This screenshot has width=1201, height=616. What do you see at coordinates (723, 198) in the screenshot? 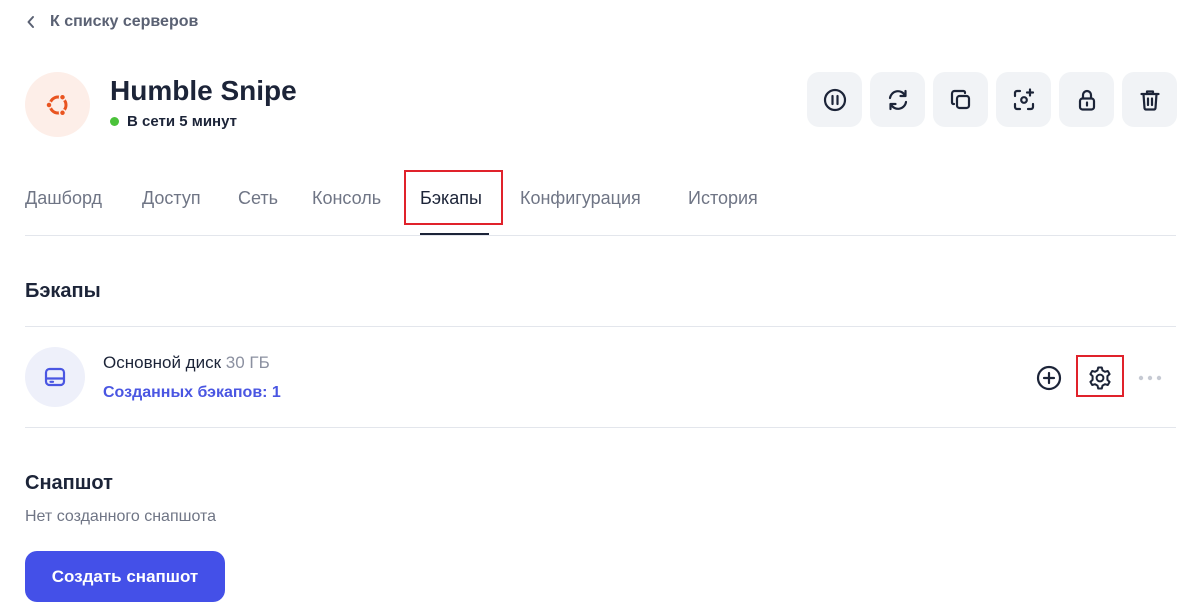
I see `tab-history: История` at bounding box center [723, 198].